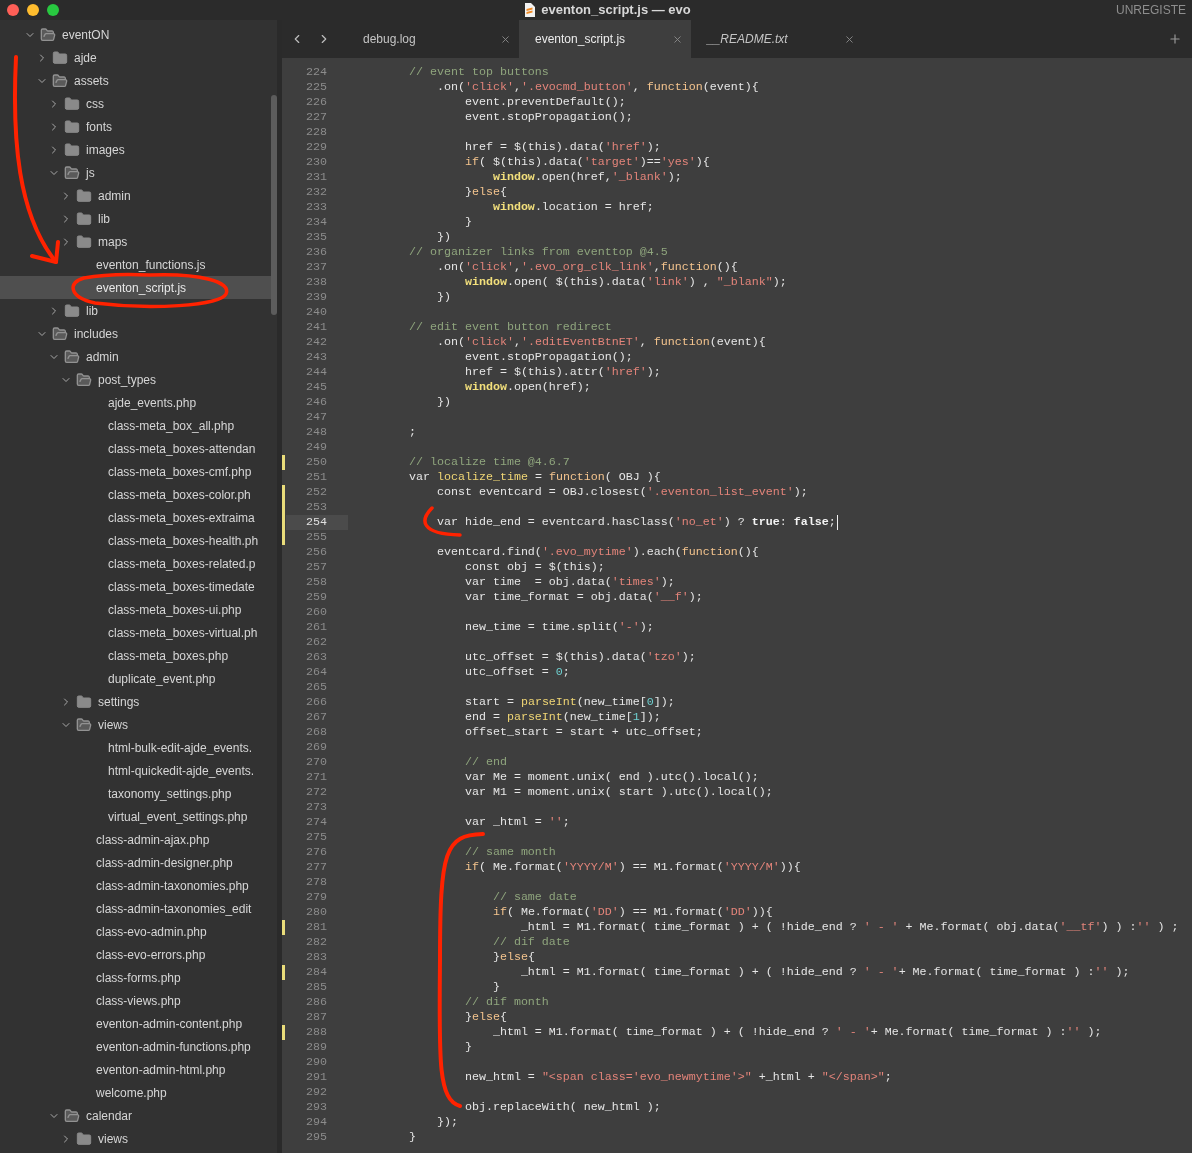  I want to click on line-number: 270, so click(316, 762).